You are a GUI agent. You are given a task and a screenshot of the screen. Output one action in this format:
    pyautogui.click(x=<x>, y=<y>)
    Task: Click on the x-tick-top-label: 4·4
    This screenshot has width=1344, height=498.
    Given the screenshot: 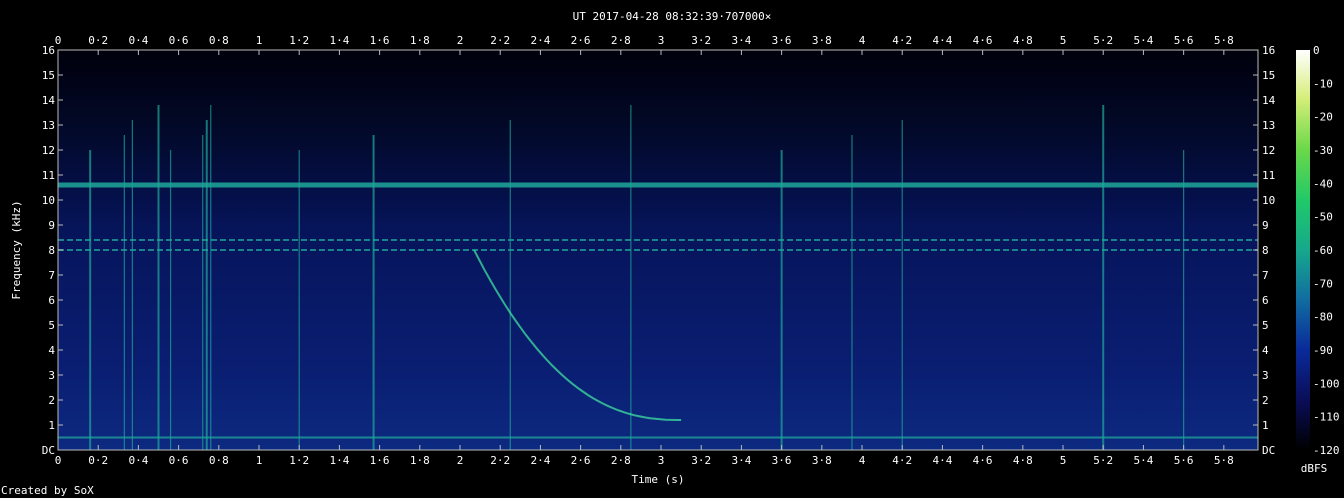 What is the action you would take?
    pyautogui.click(x=942, y=40)
    